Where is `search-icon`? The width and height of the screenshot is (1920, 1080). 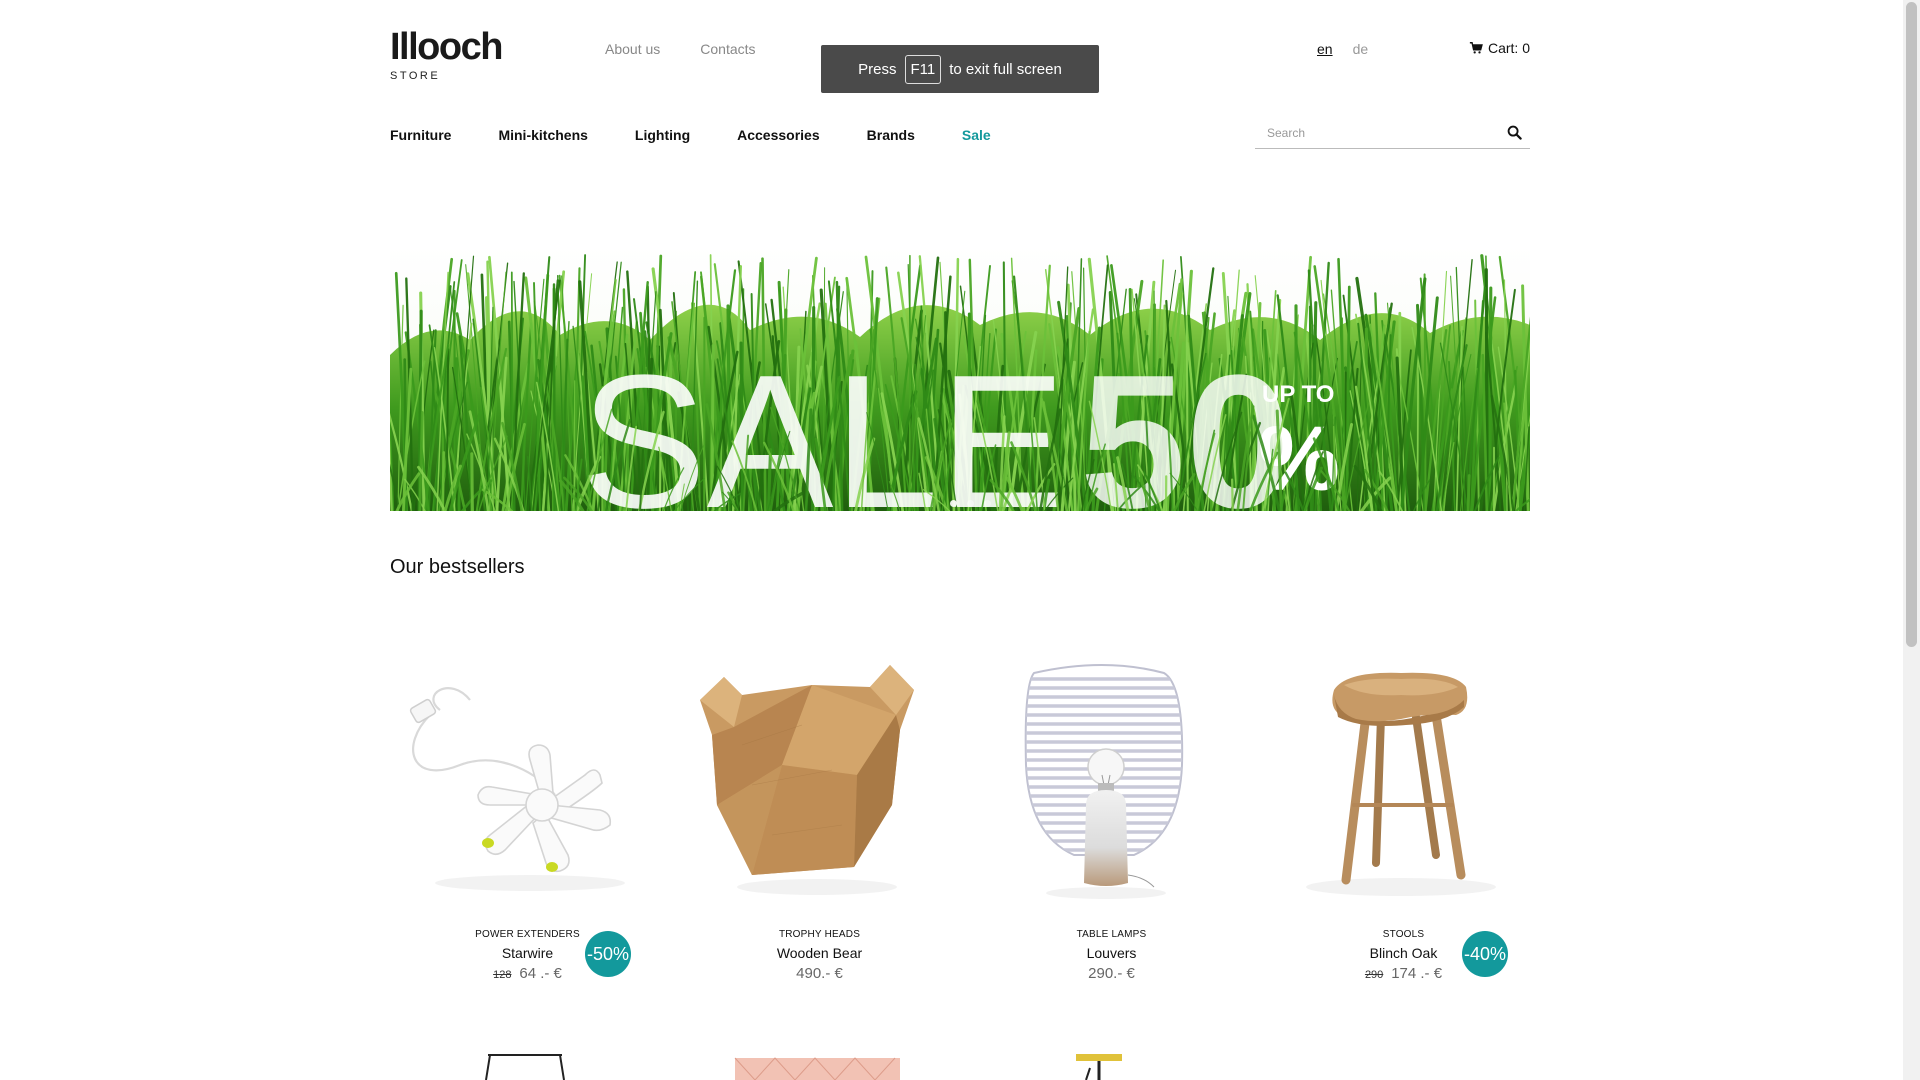
search-icon is located at coordinates (1514, 132).